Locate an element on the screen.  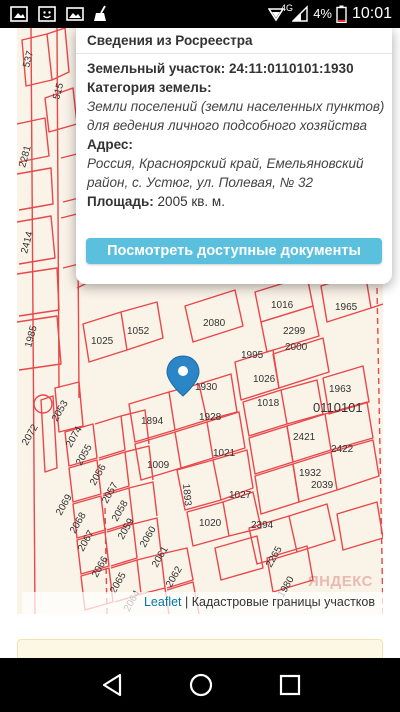
parcel-label: 1965 is located at coordinates (346, 307).